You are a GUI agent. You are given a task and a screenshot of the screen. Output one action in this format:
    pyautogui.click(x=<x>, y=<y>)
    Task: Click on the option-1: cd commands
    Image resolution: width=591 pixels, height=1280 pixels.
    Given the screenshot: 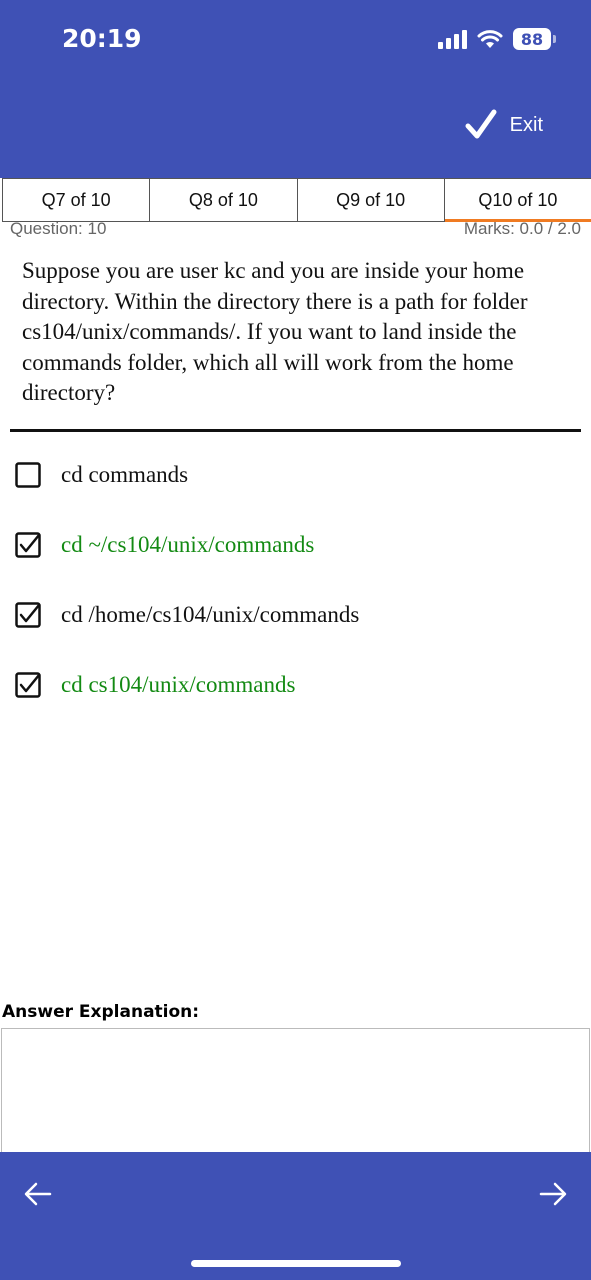 What is the action you would take?
    pyautogui.click(x=101, y=475)
    